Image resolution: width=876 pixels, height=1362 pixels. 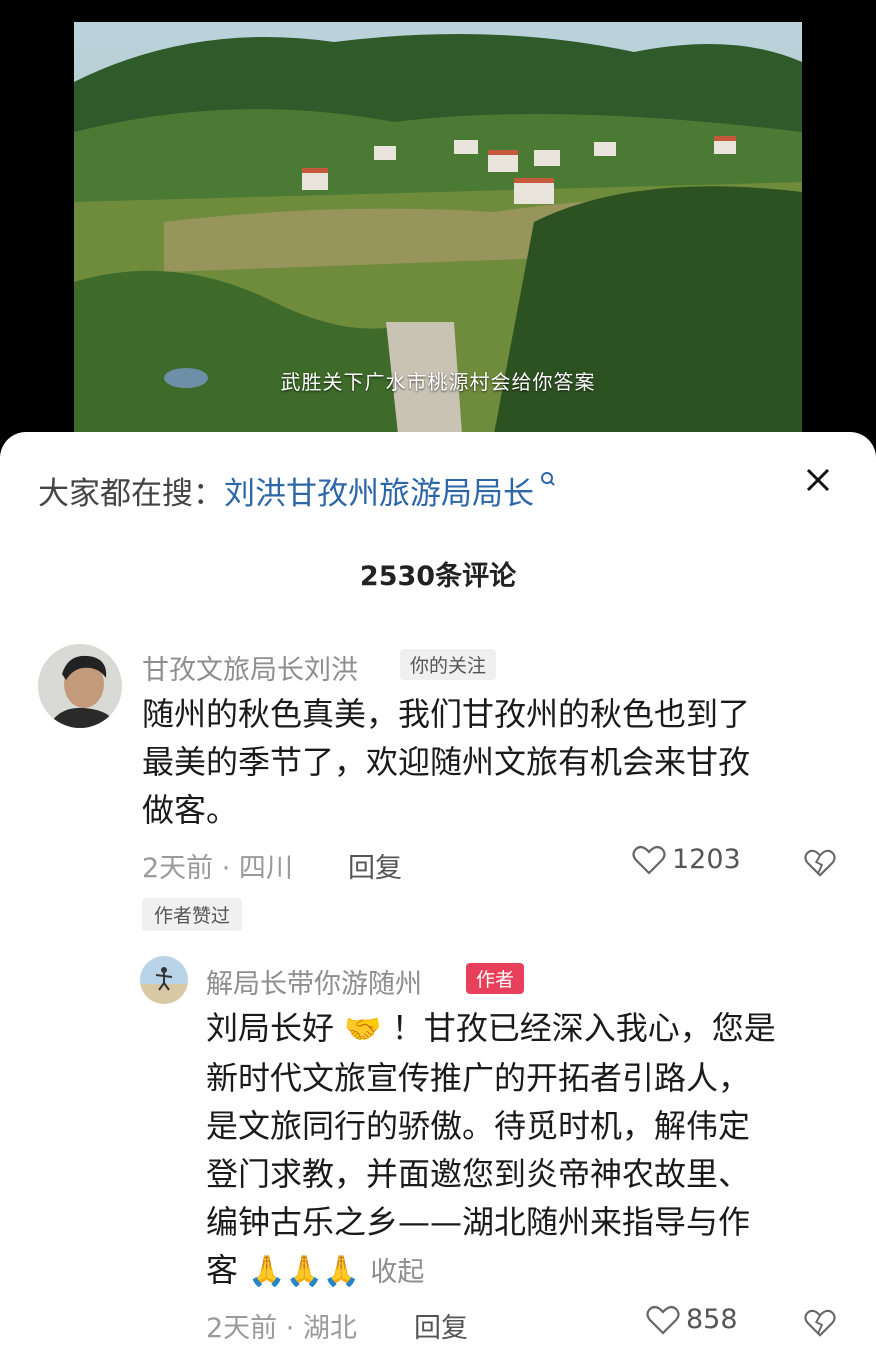 I want to click on comment-meta: 2天前 · 四川, so click(x=217, y=868).